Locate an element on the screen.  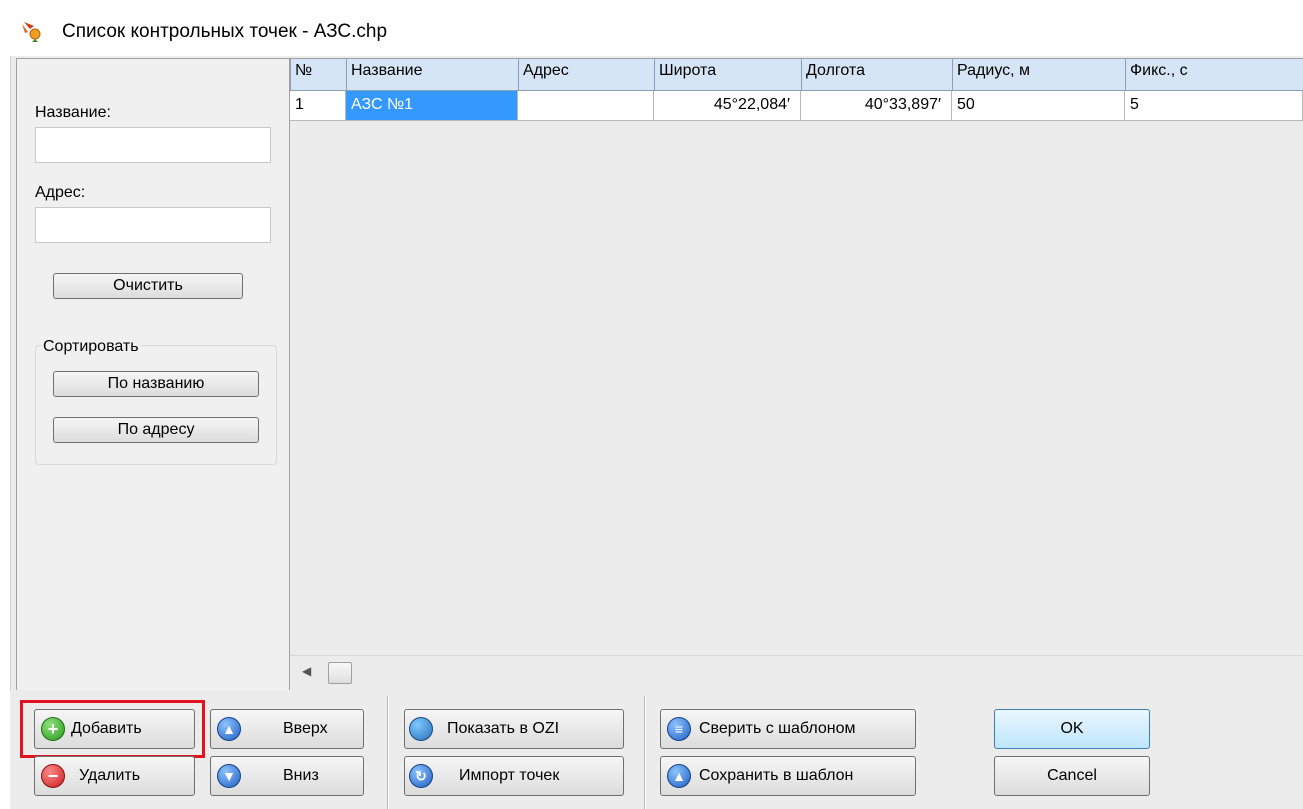
name-label: Название: is located at coordinates (73, 112).